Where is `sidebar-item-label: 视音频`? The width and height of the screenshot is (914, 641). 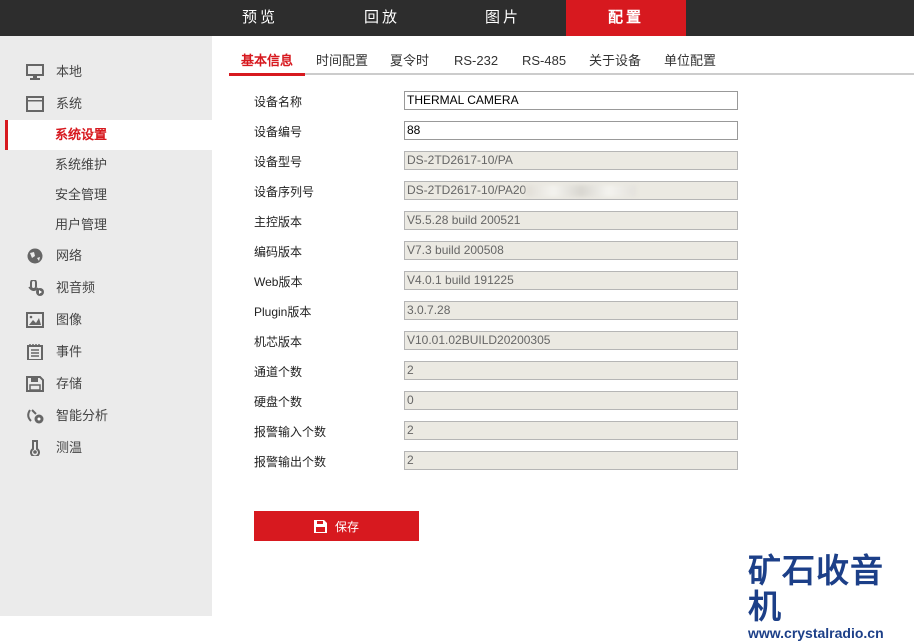 sidebar-item-label: 视音频 is located at coordinates (76, 287).